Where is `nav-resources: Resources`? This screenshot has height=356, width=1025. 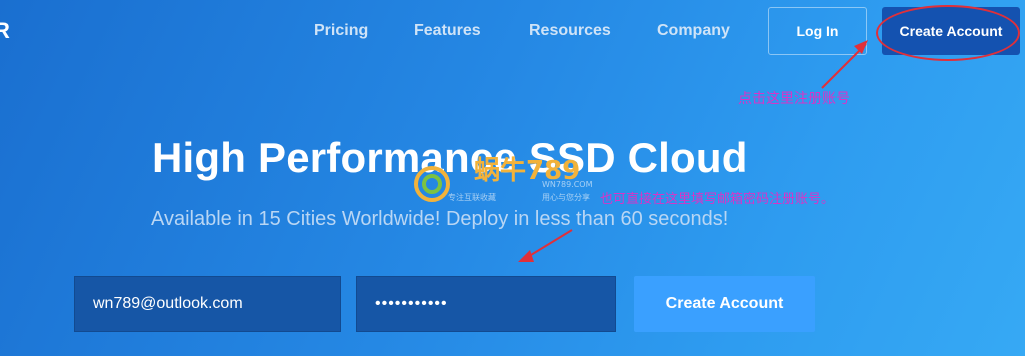
nav-resources: Resources is located at coordinates (570, 31).